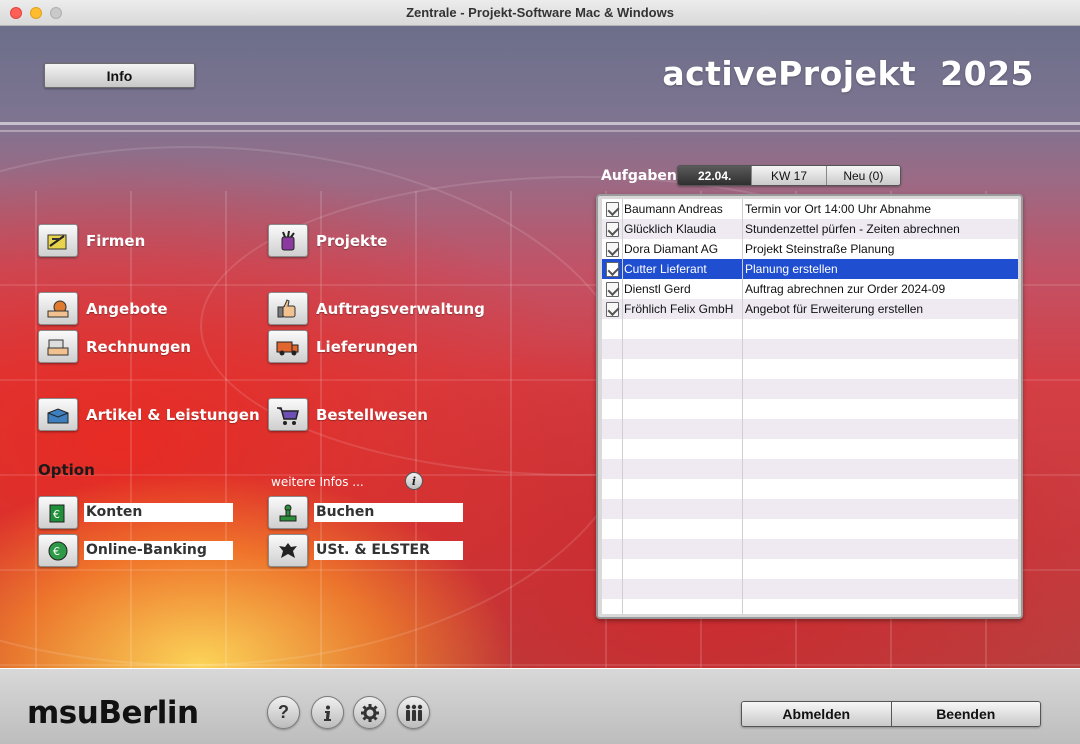 The image size is (1080, 744). Describe the element at coordinates (679, 309) in the screenshot. I see `task-contact: Fröhlich Felix GmbH` at that location.